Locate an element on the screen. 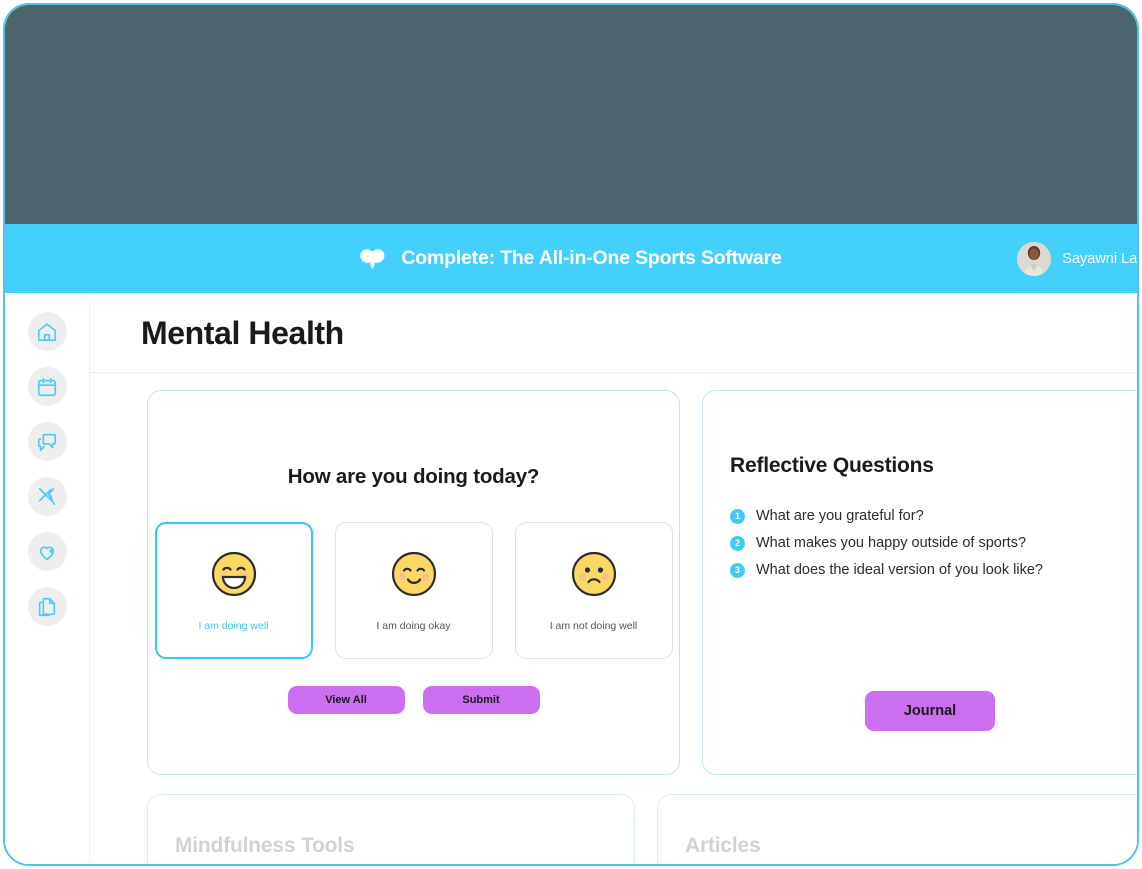 Image resolution: width=1142 pixels, height=869 pixels. view-all-button: View All is located at coordinates (346, 700).